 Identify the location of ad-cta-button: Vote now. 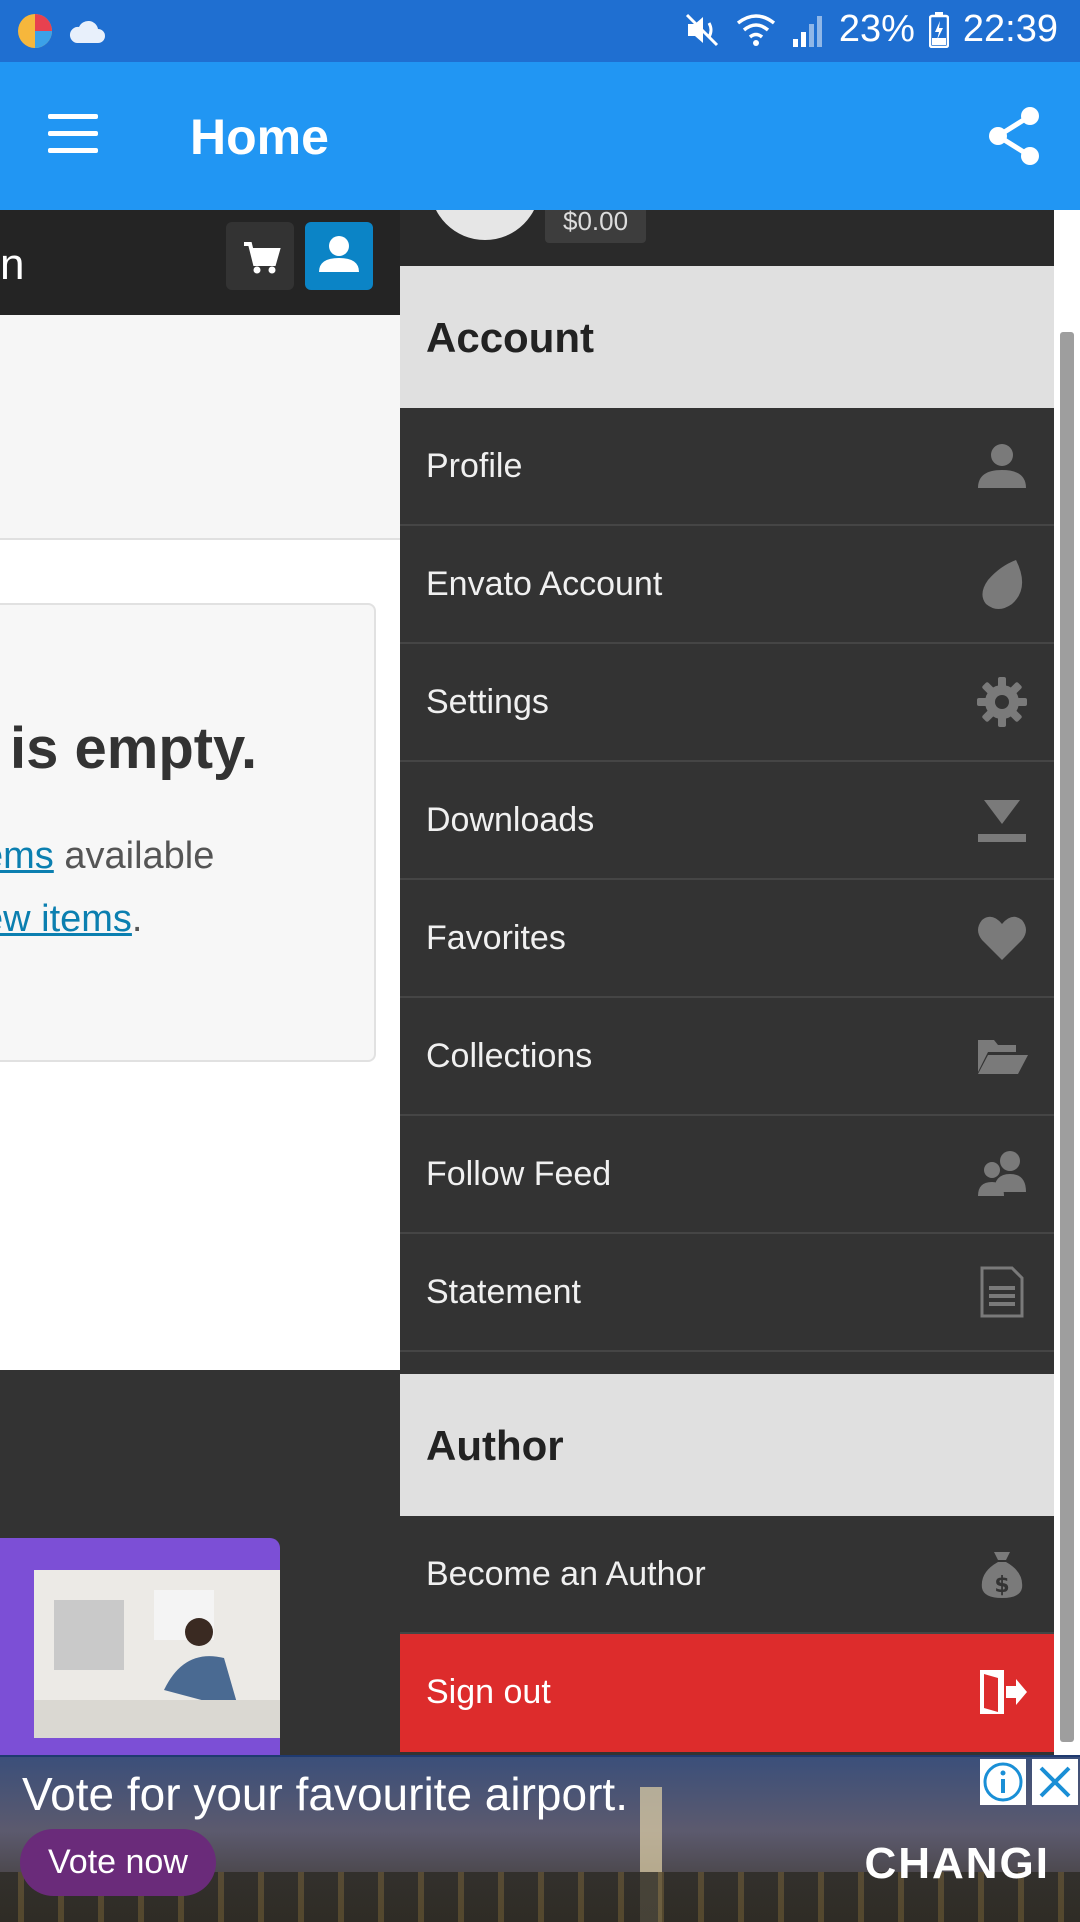
(118, 1862).